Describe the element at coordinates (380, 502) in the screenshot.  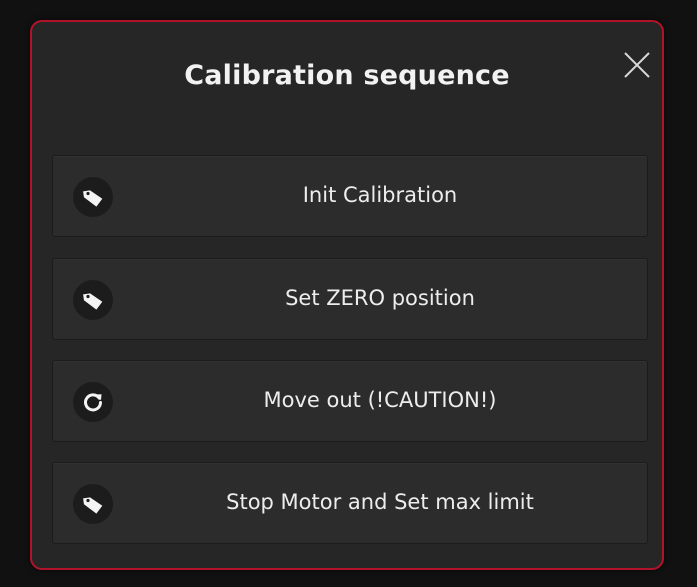
I see `action-label: Stop Motor and Set max limit` at that location.